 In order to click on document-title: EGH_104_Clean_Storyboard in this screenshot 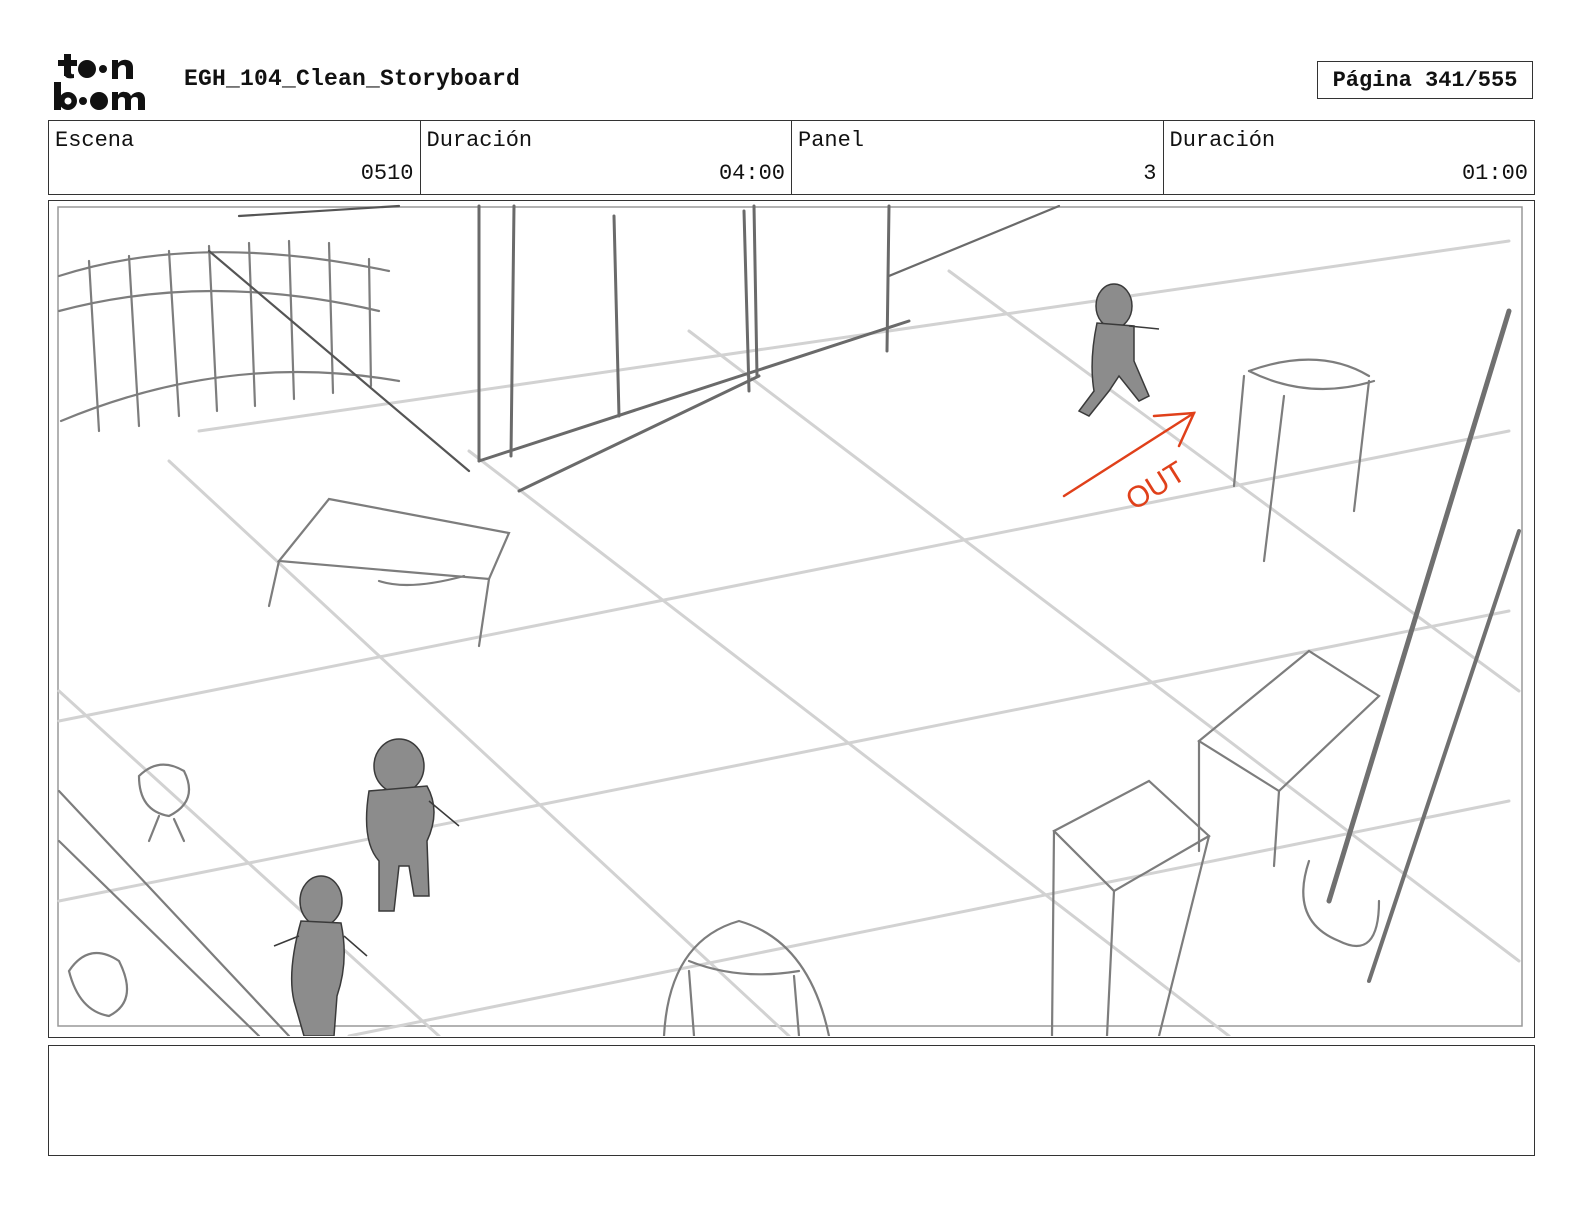, I will do `click(352, 79)`.